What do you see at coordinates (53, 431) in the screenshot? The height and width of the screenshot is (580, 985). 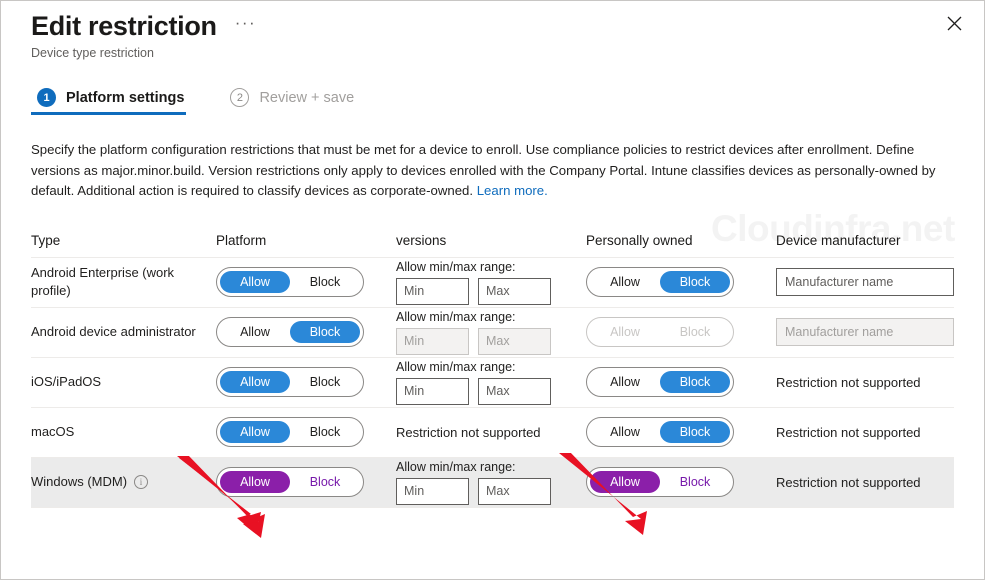 I see `platform-type-label: macOS` at bounding box center [53, 431].